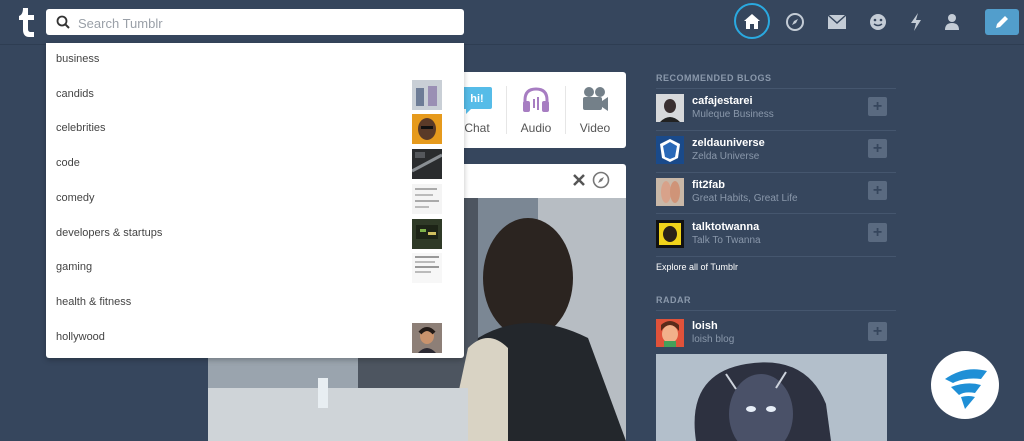 The height and width of the screenshot is (441, 1024). Describe the element at coordinates (916, 22) in the screenshot. I see `activity-lightning-icon` at that location.